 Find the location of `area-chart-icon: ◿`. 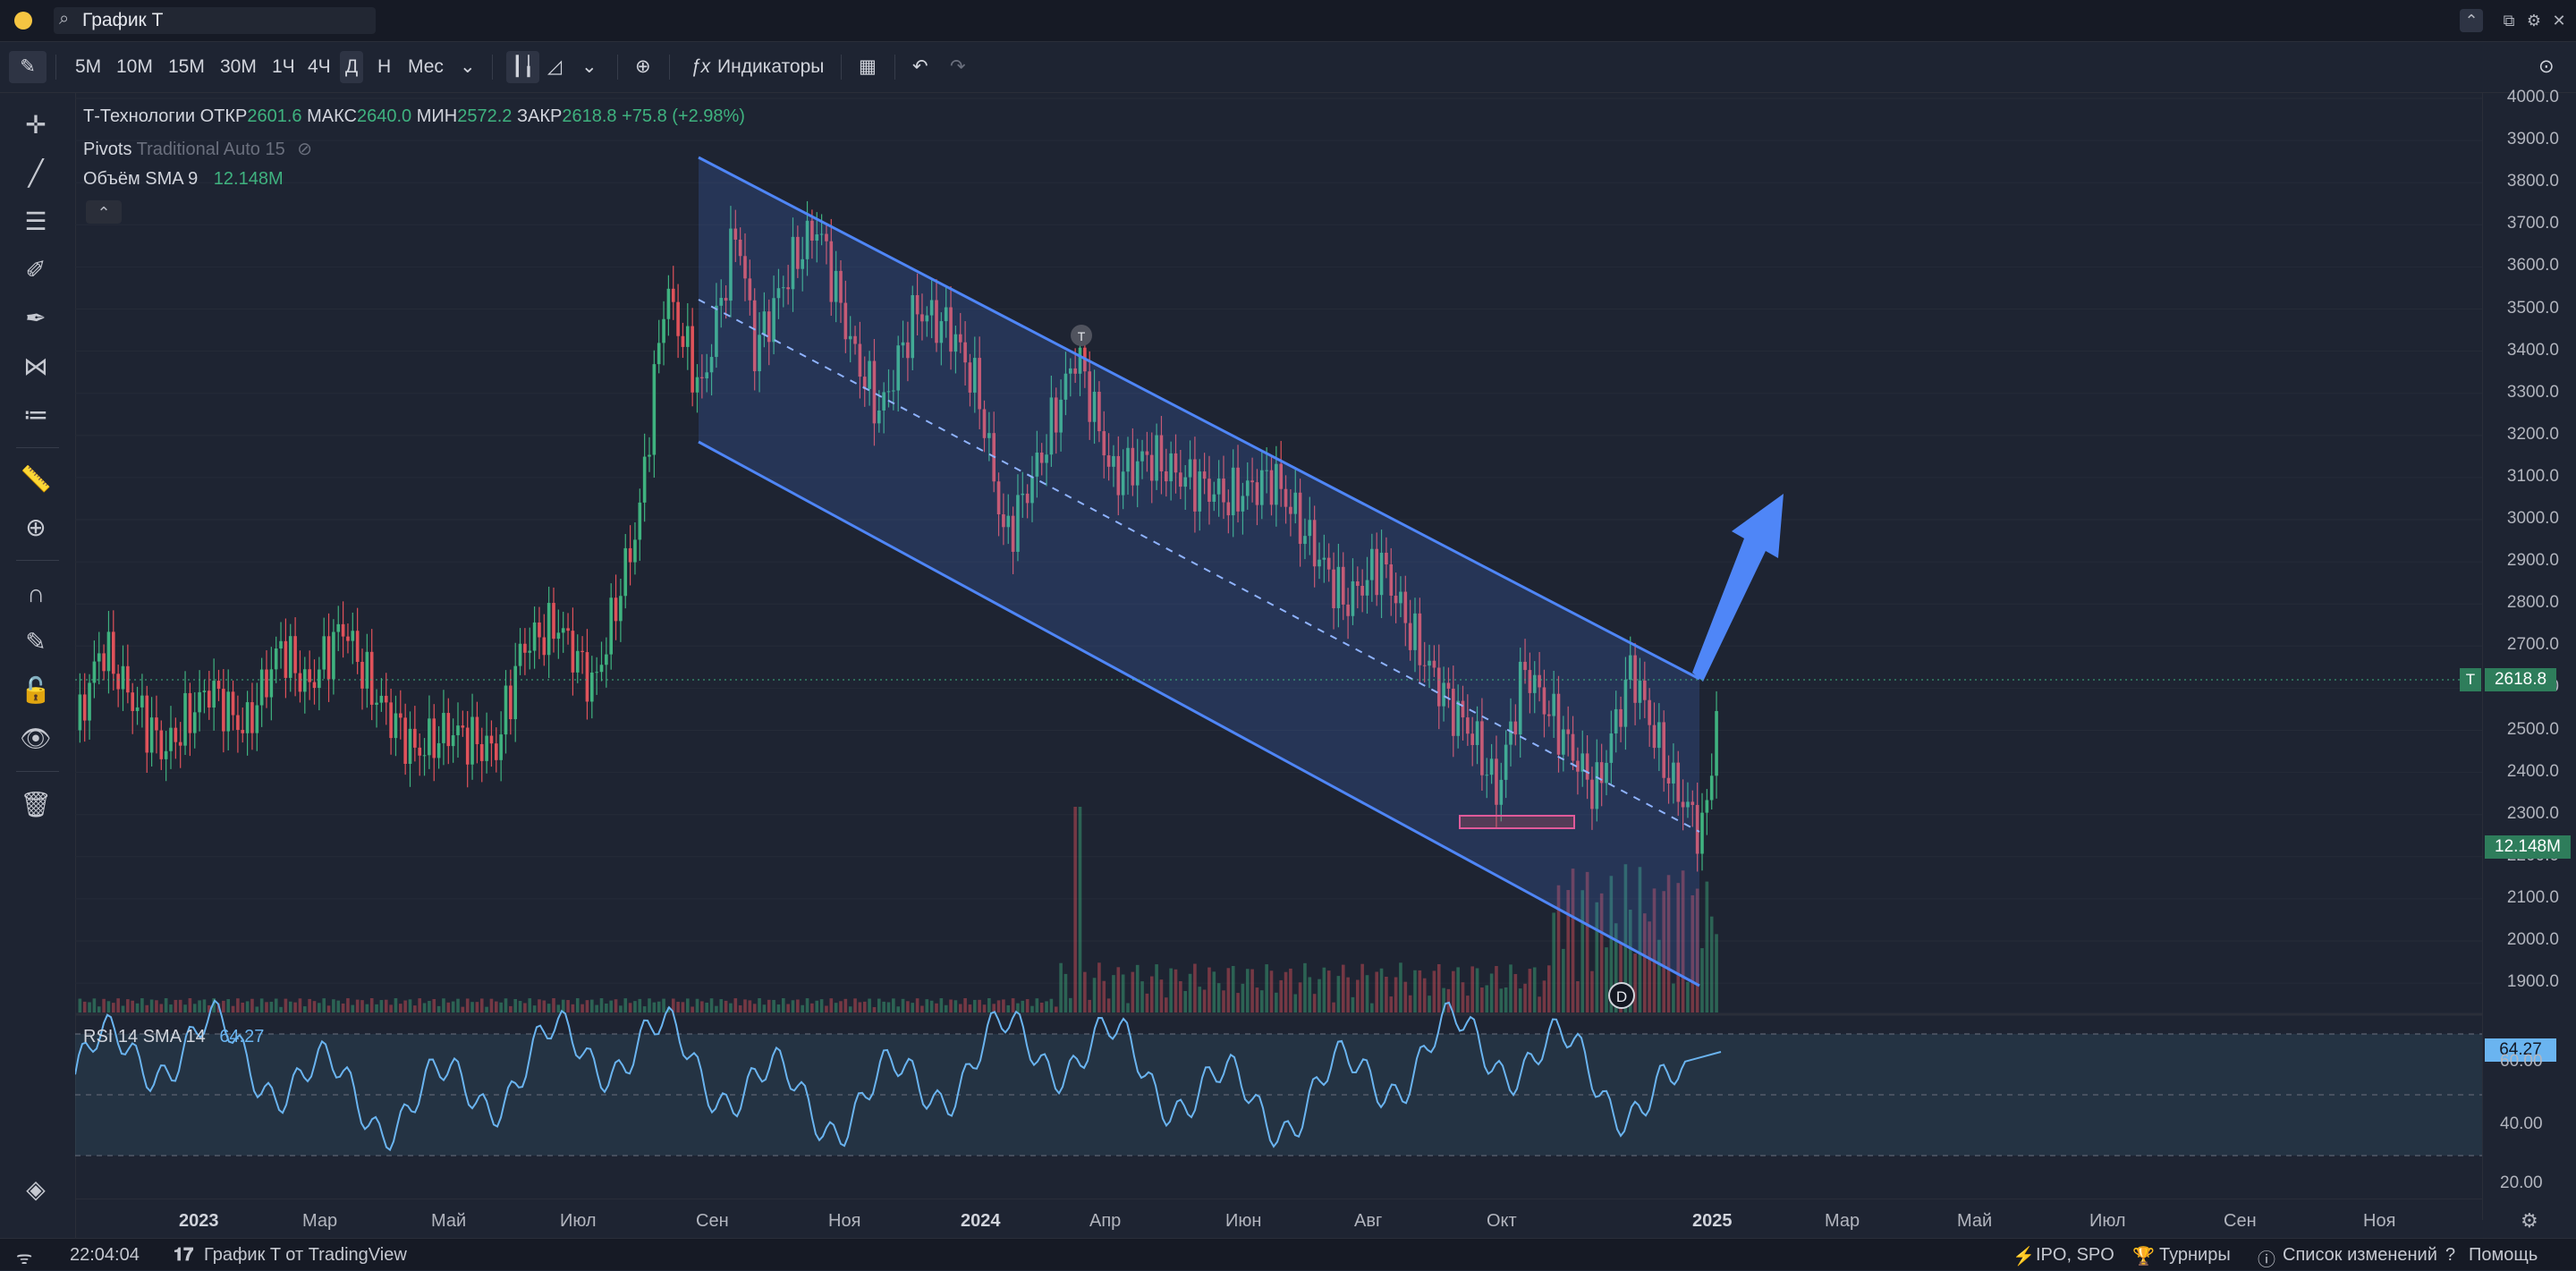

area-chart-icon: ◿ is located at coordinates (554, 67).